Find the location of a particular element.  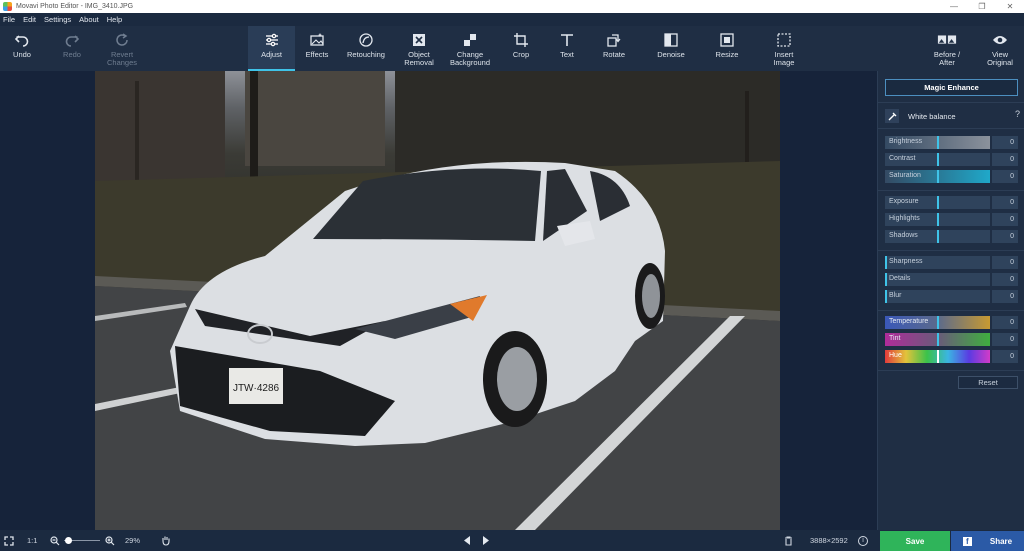

highlights-thumb is located at coordinates (938, 219).